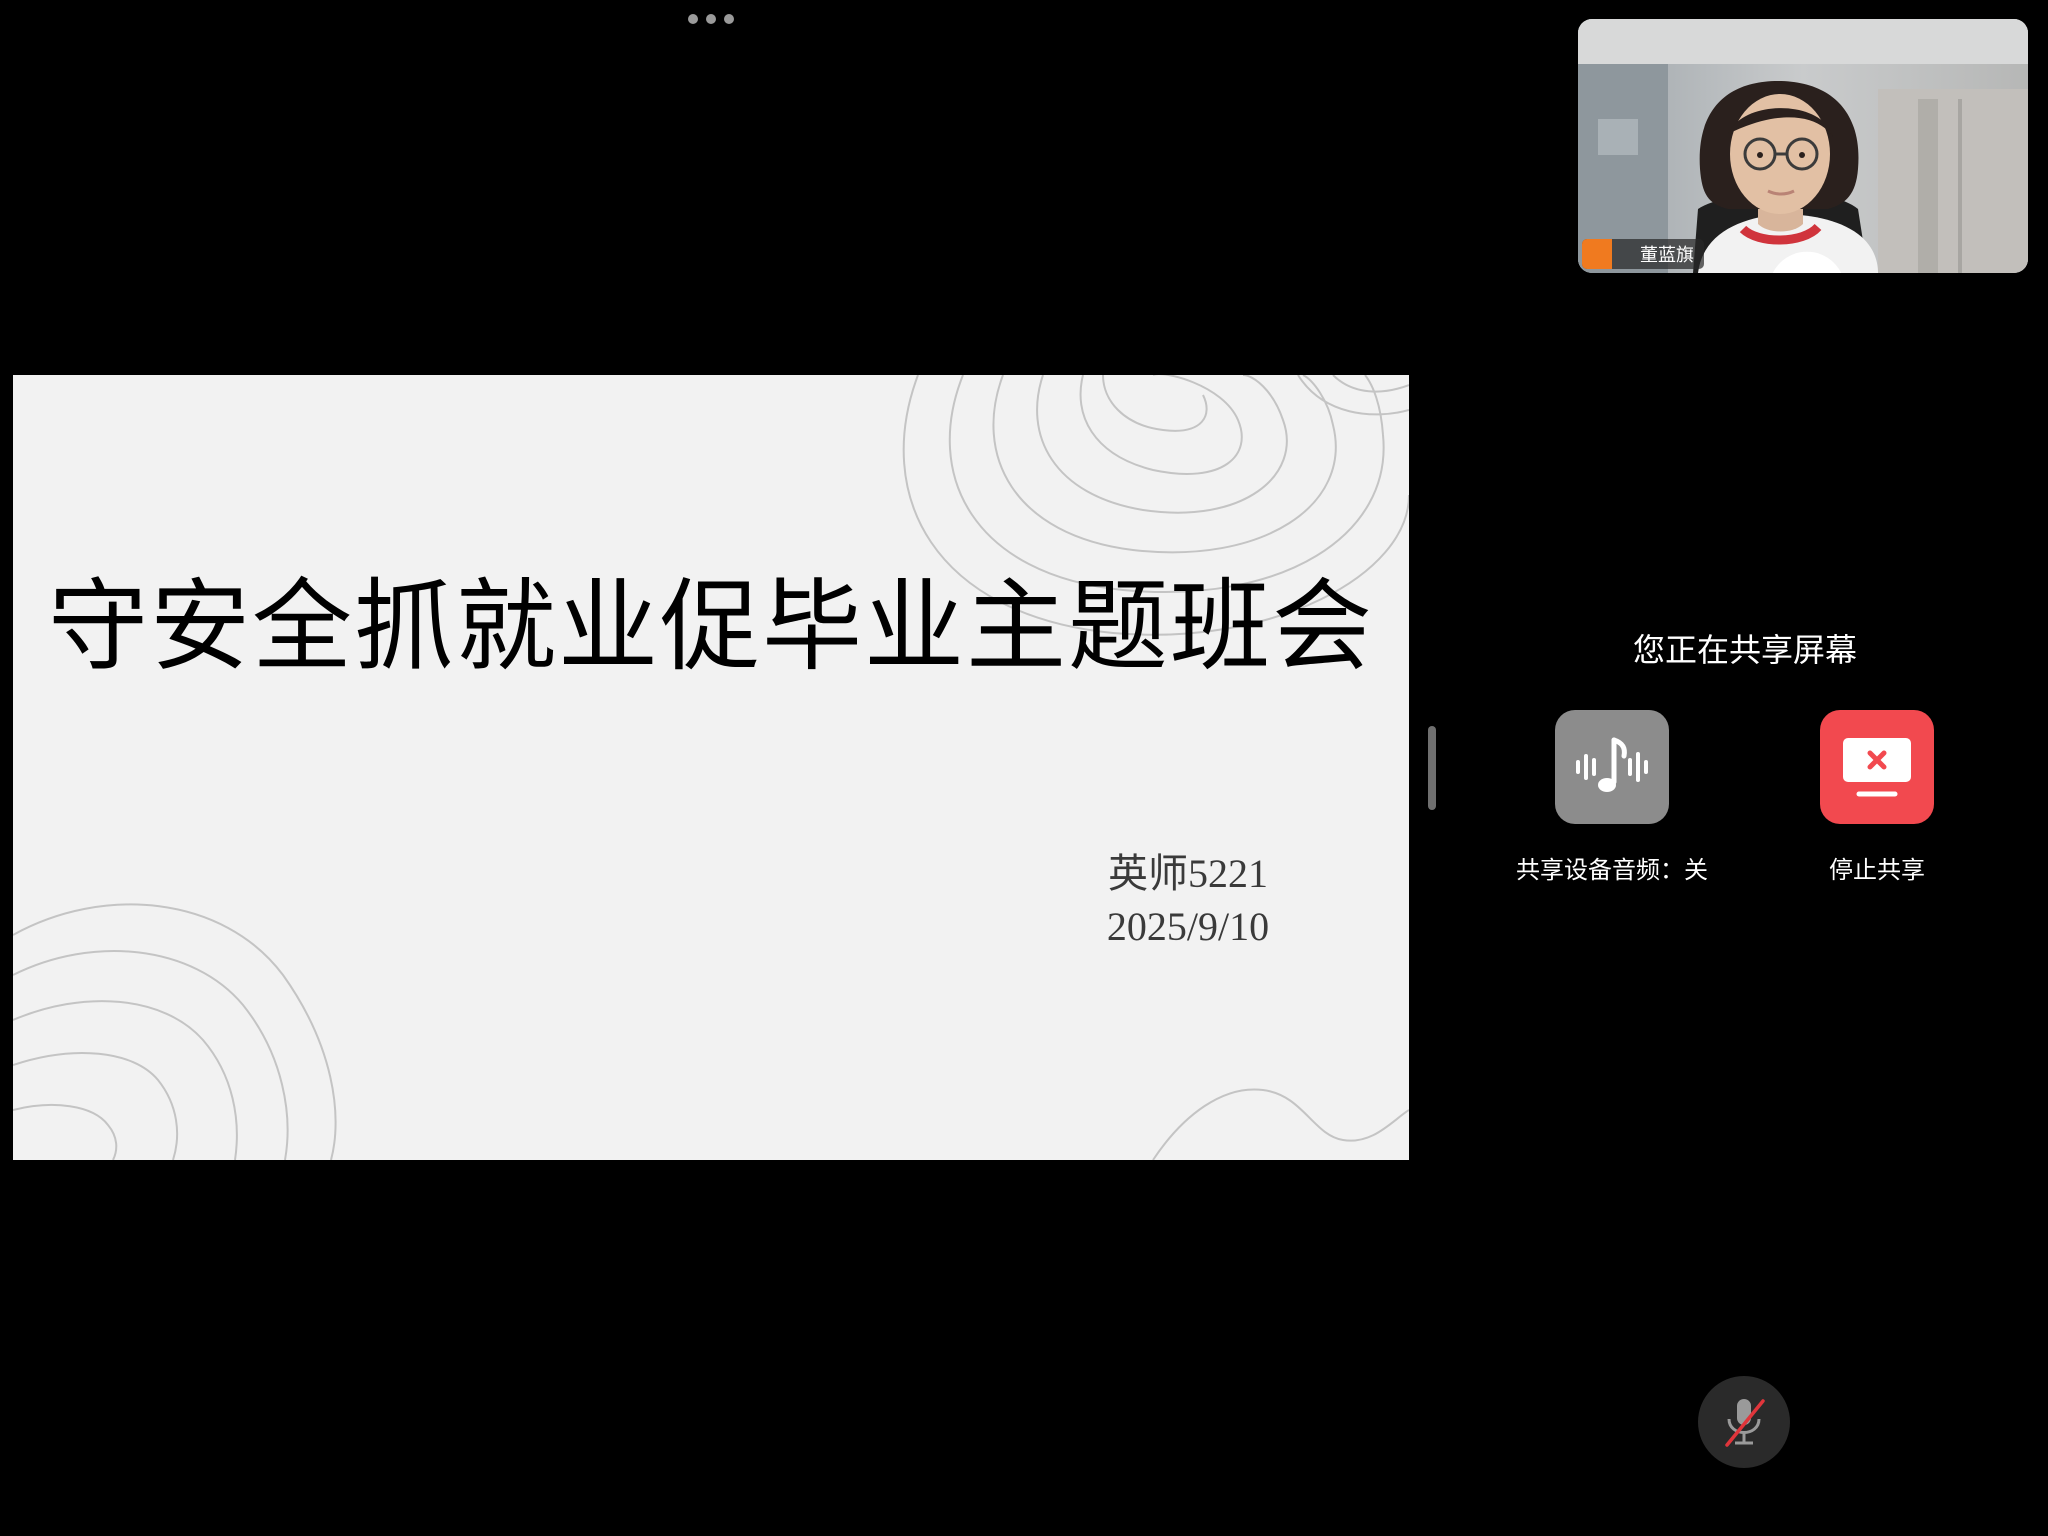  Describe the element at coordinates (1188, 873) in the screenshot. I see `slide-author: 英师5221` at that location.